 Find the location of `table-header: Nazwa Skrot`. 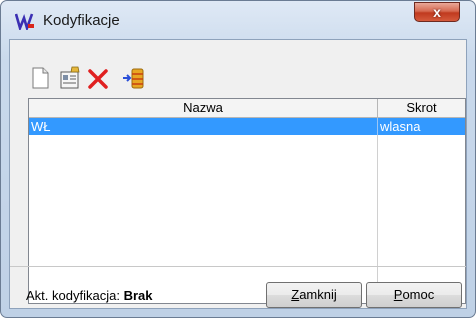

table-header: Nazwa Skrot is located at coordinates (247, 108).